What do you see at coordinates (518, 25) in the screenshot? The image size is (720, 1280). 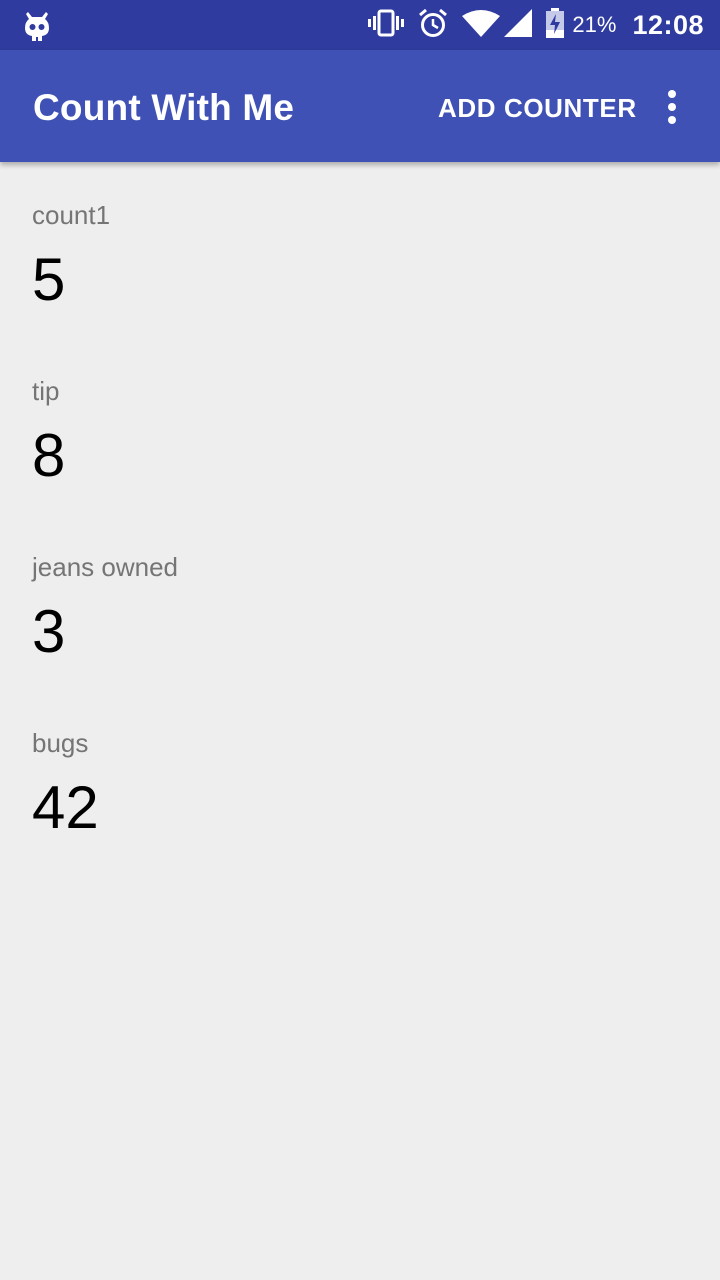 I see `signal-icon` at bounding box center [518, 25].